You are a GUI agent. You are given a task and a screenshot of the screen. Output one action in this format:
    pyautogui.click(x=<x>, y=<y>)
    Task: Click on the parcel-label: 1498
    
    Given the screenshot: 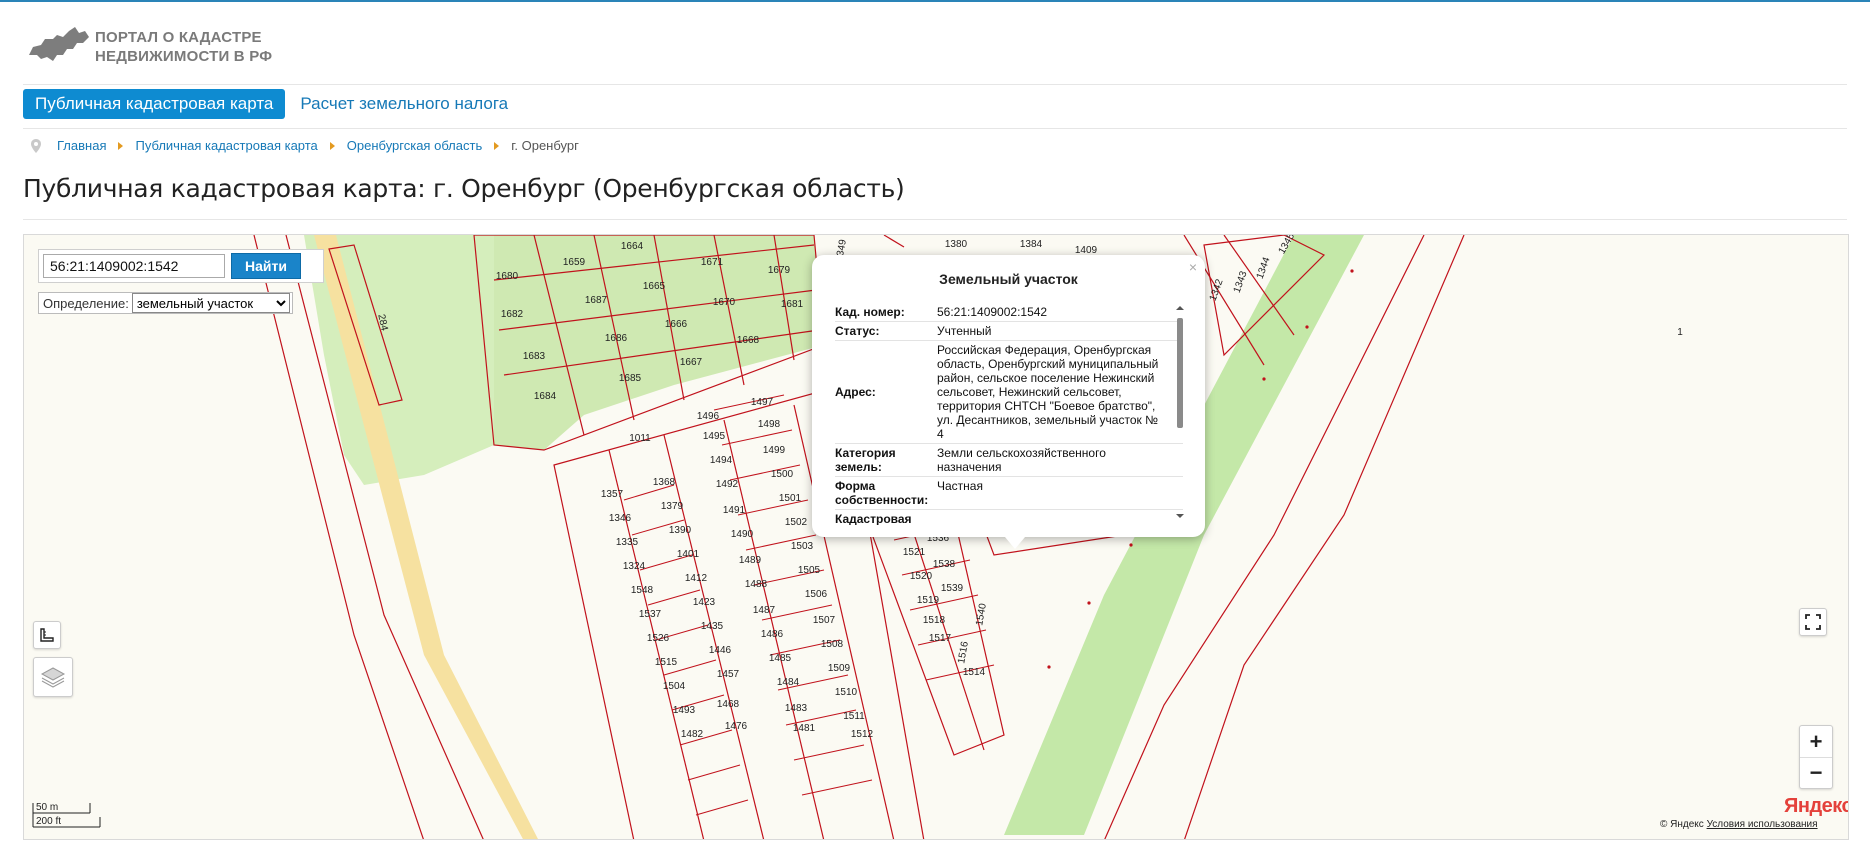 What is the action you would take?
    pyautogui.click(x=769, y=424)
    